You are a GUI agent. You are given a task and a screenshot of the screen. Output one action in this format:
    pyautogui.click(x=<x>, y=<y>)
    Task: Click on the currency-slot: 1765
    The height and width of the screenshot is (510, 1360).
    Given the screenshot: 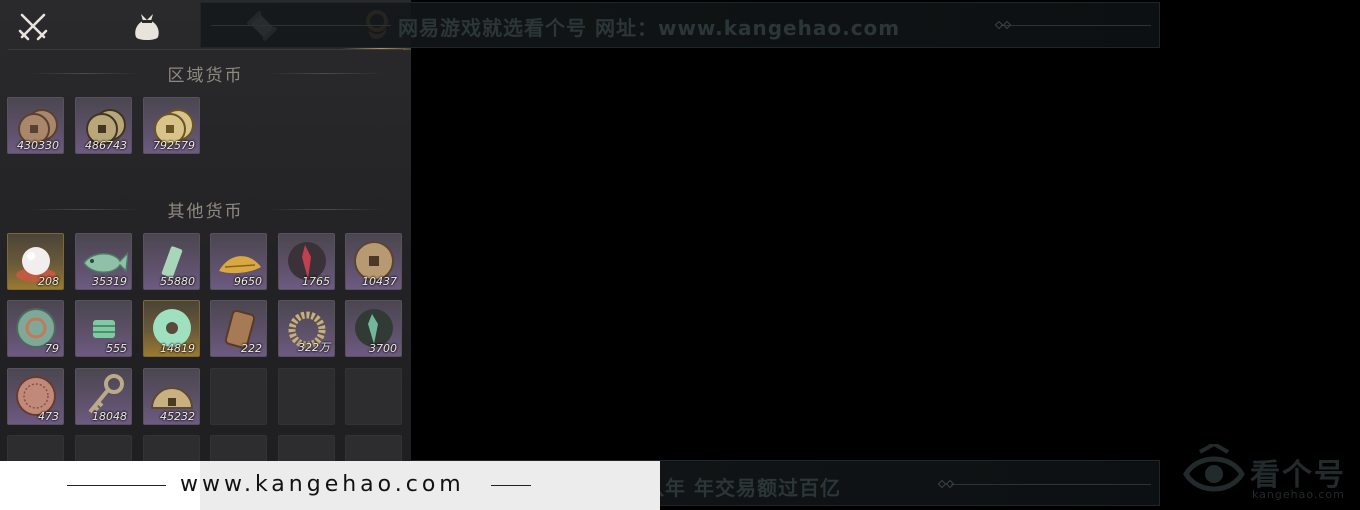 What is the action you would take?
    pyautogui.click(x=306, y=261)
    